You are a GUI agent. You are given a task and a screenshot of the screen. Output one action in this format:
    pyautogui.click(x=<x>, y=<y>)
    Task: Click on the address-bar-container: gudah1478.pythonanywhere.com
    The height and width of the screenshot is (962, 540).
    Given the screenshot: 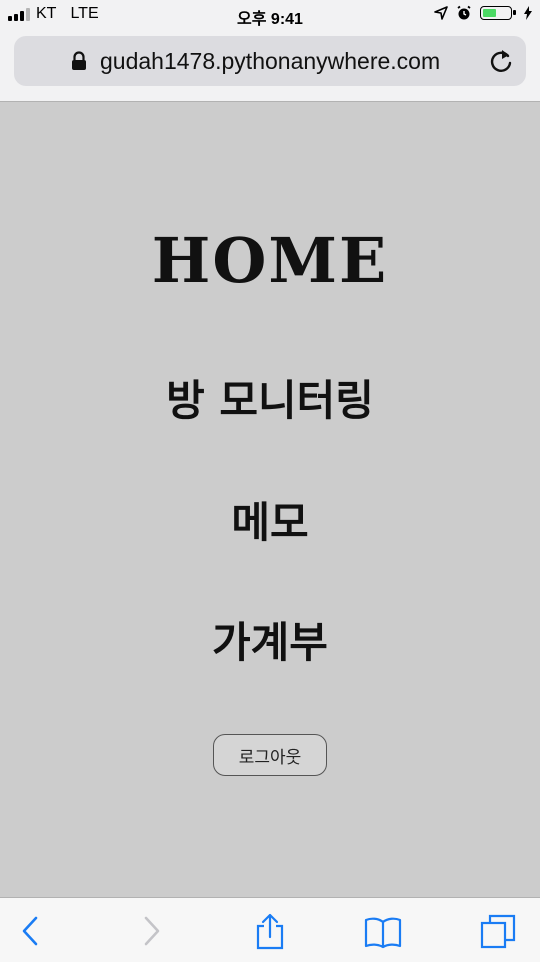 What is the action you would take?
    pyautogui.click(x=270, y=66)
    